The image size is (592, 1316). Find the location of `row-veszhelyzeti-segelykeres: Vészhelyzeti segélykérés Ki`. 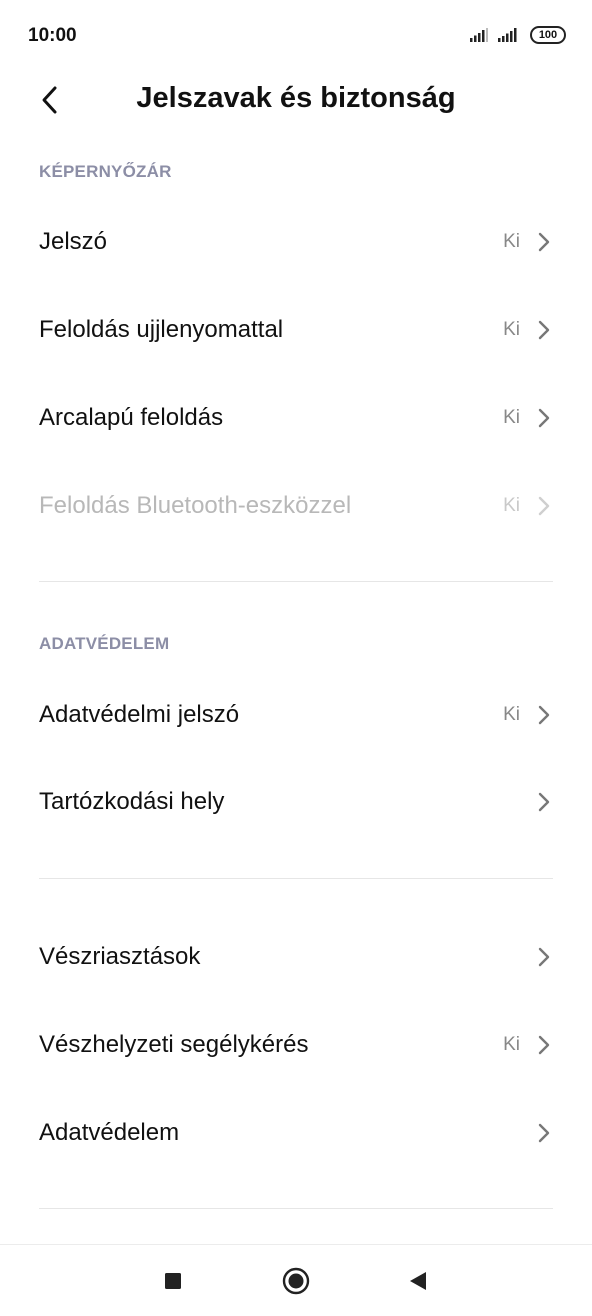

row-veszhelyzeti-segelykeres: Vészhelyzeti segélykérés Ki is located at coordinates (296, 1045).